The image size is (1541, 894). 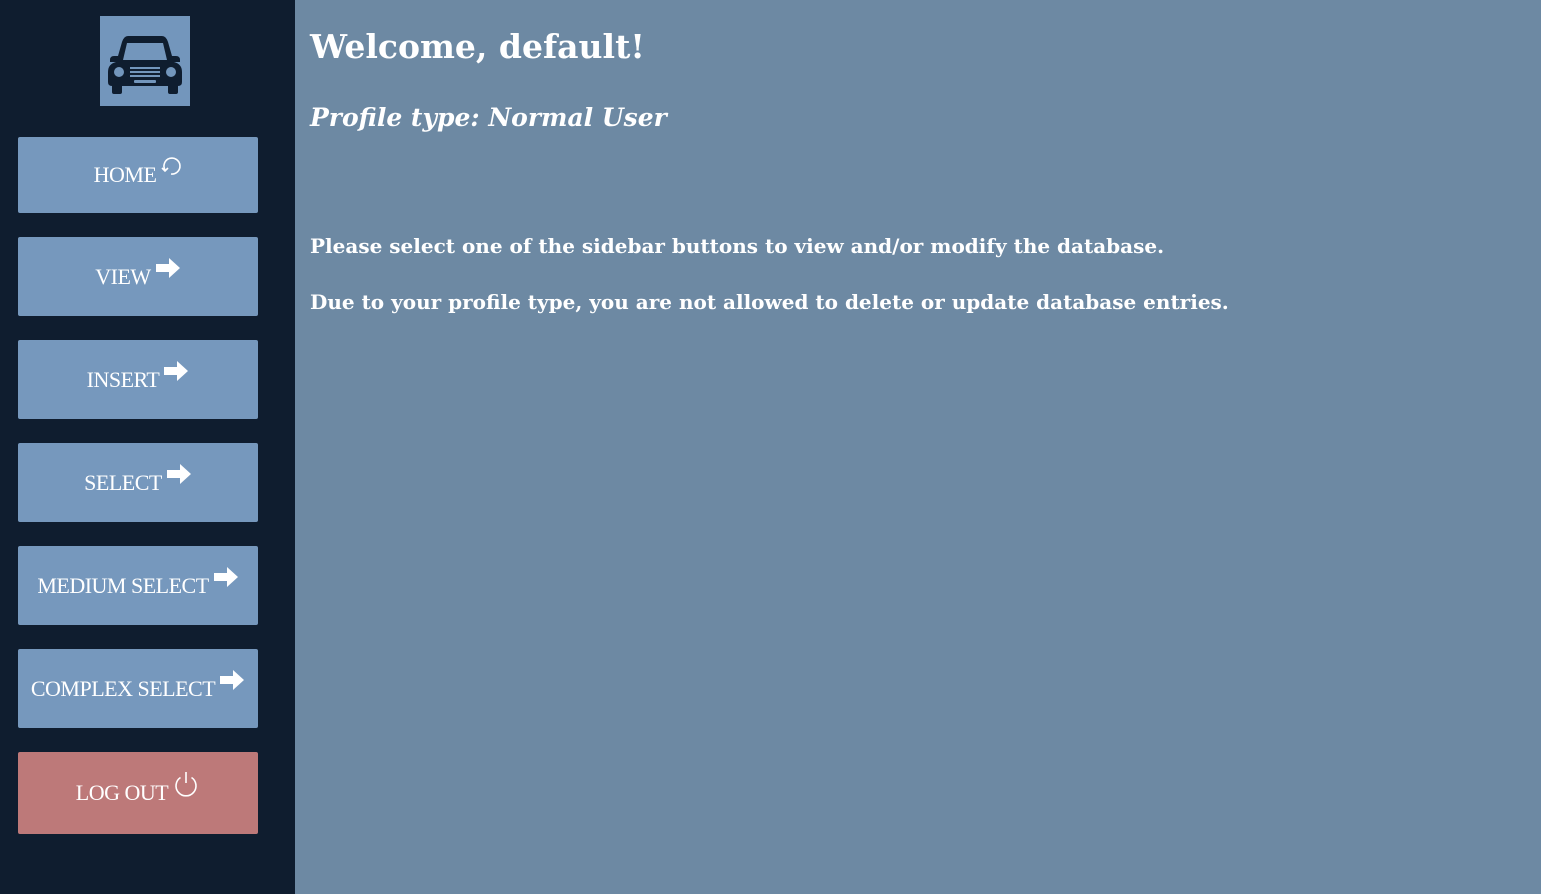 I want to click on sidebar-item-label: MEDIUM SELECT, so click(x=123, y=585).